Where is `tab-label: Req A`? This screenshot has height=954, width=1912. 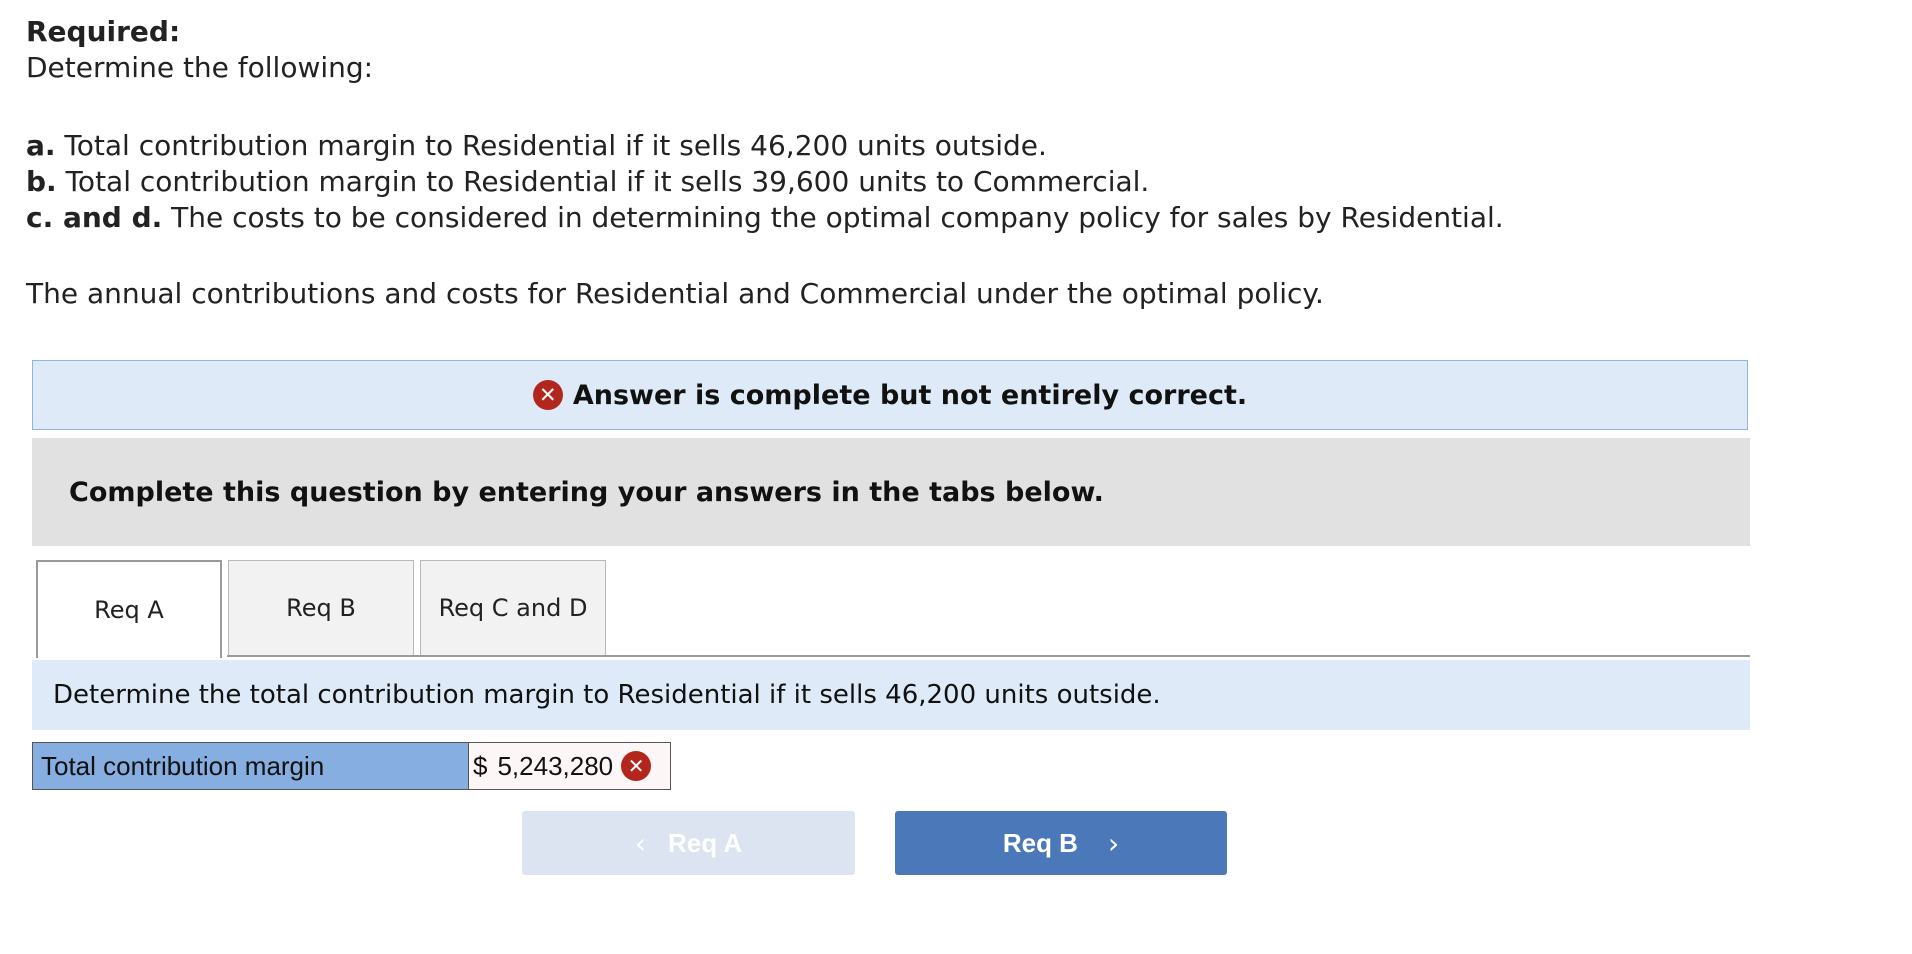
tab-label: Req A is located at coordinates (129, 610).